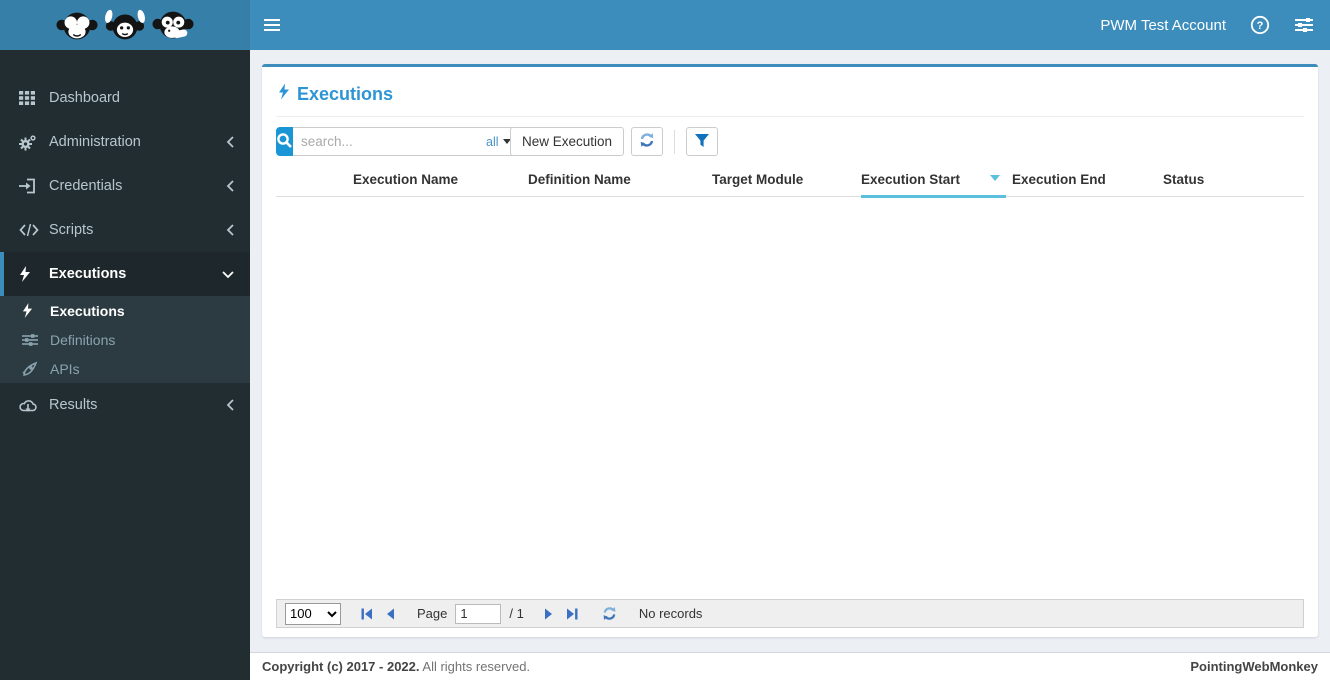  I want to click on pager-bar: 100 Page / 1, so click(790, 613).